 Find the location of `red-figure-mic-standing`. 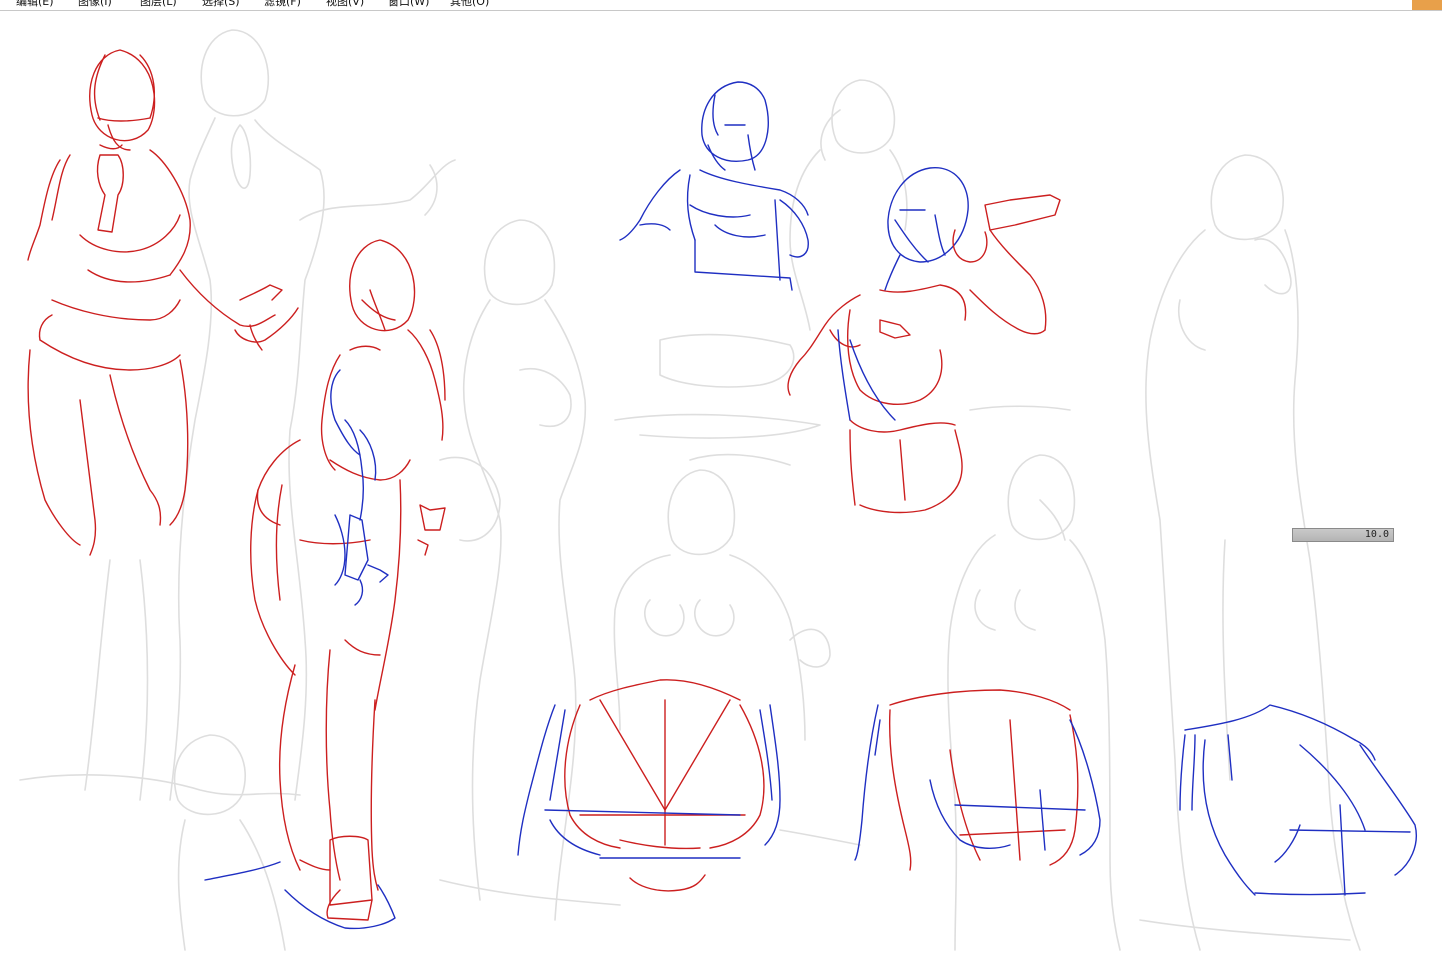

red-figure-mic-standing is located at coordinates (163, 302).